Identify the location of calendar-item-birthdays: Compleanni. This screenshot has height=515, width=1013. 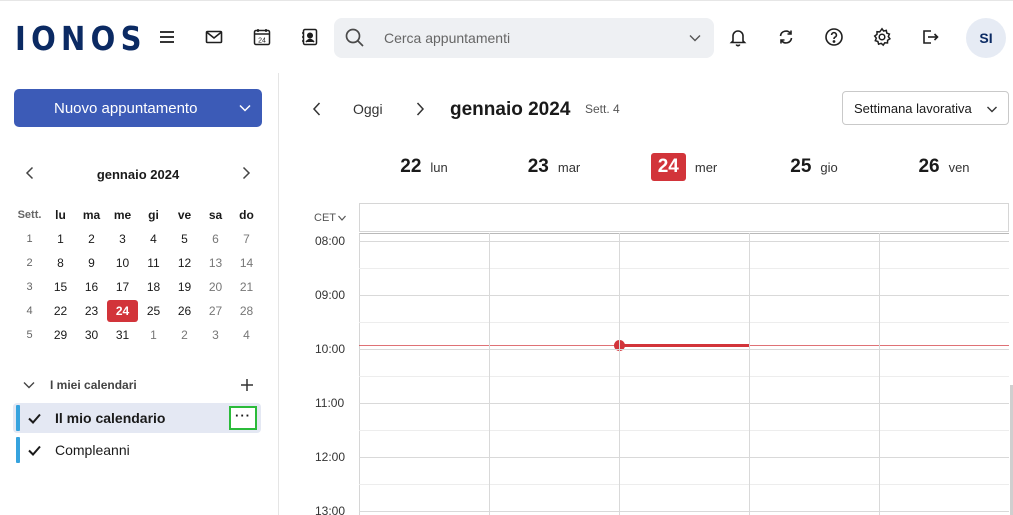
(137, 450).